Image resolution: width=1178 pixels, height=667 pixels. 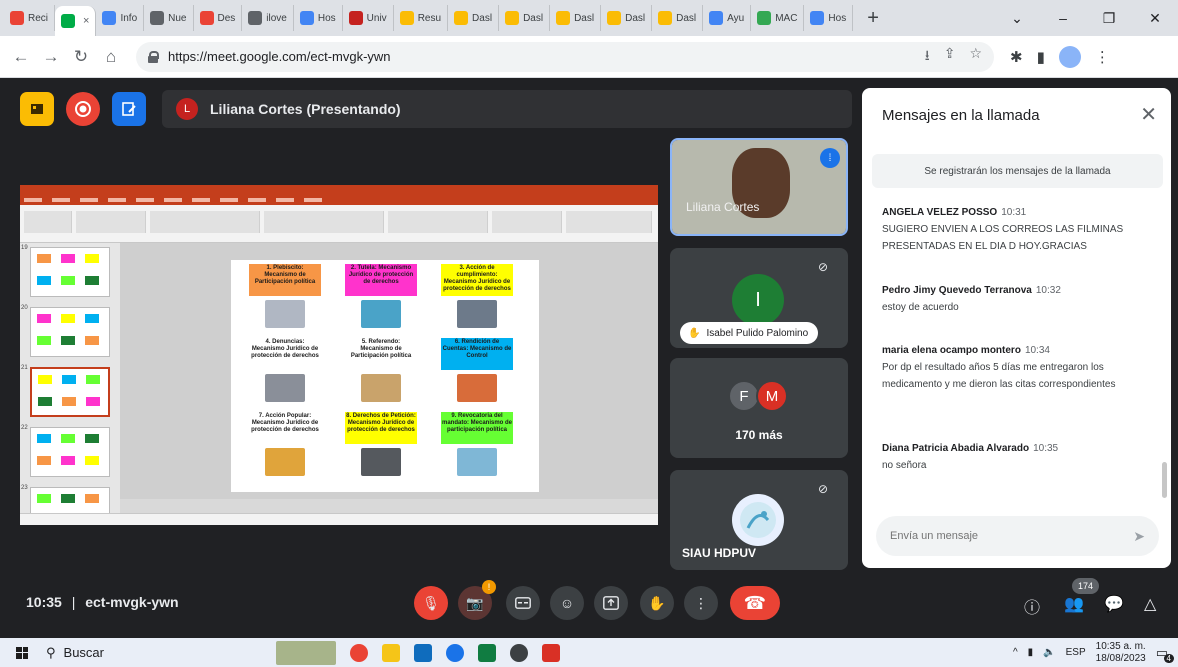 I want to click on notification-count: 4, so click(x=1168, y=658).